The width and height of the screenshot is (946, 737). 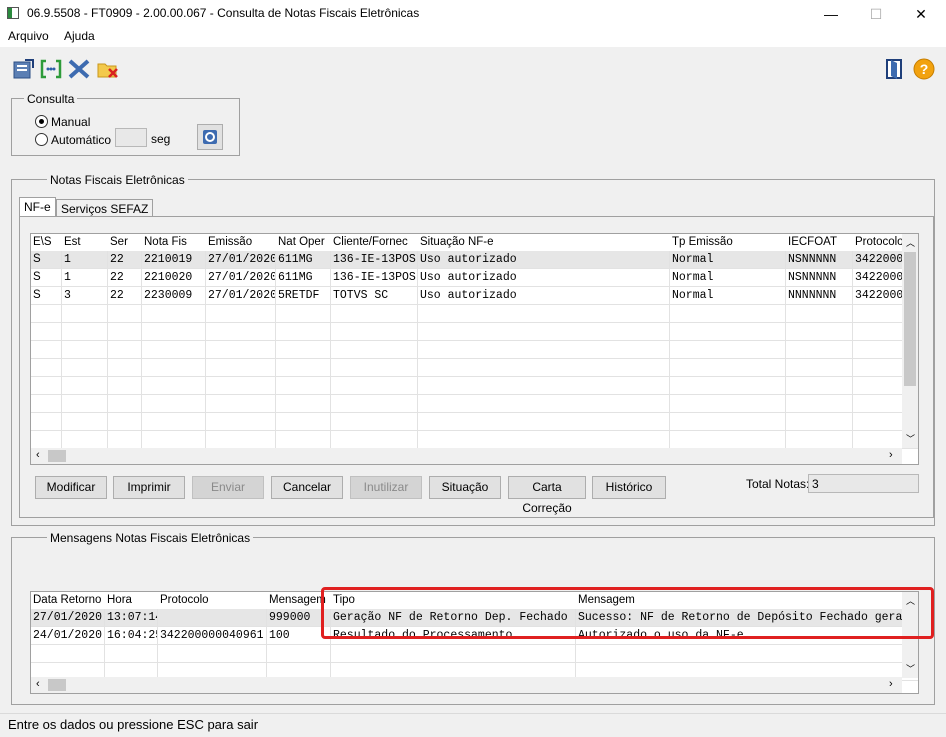 I want to click on excel-icon, so click(x=79, y=69).